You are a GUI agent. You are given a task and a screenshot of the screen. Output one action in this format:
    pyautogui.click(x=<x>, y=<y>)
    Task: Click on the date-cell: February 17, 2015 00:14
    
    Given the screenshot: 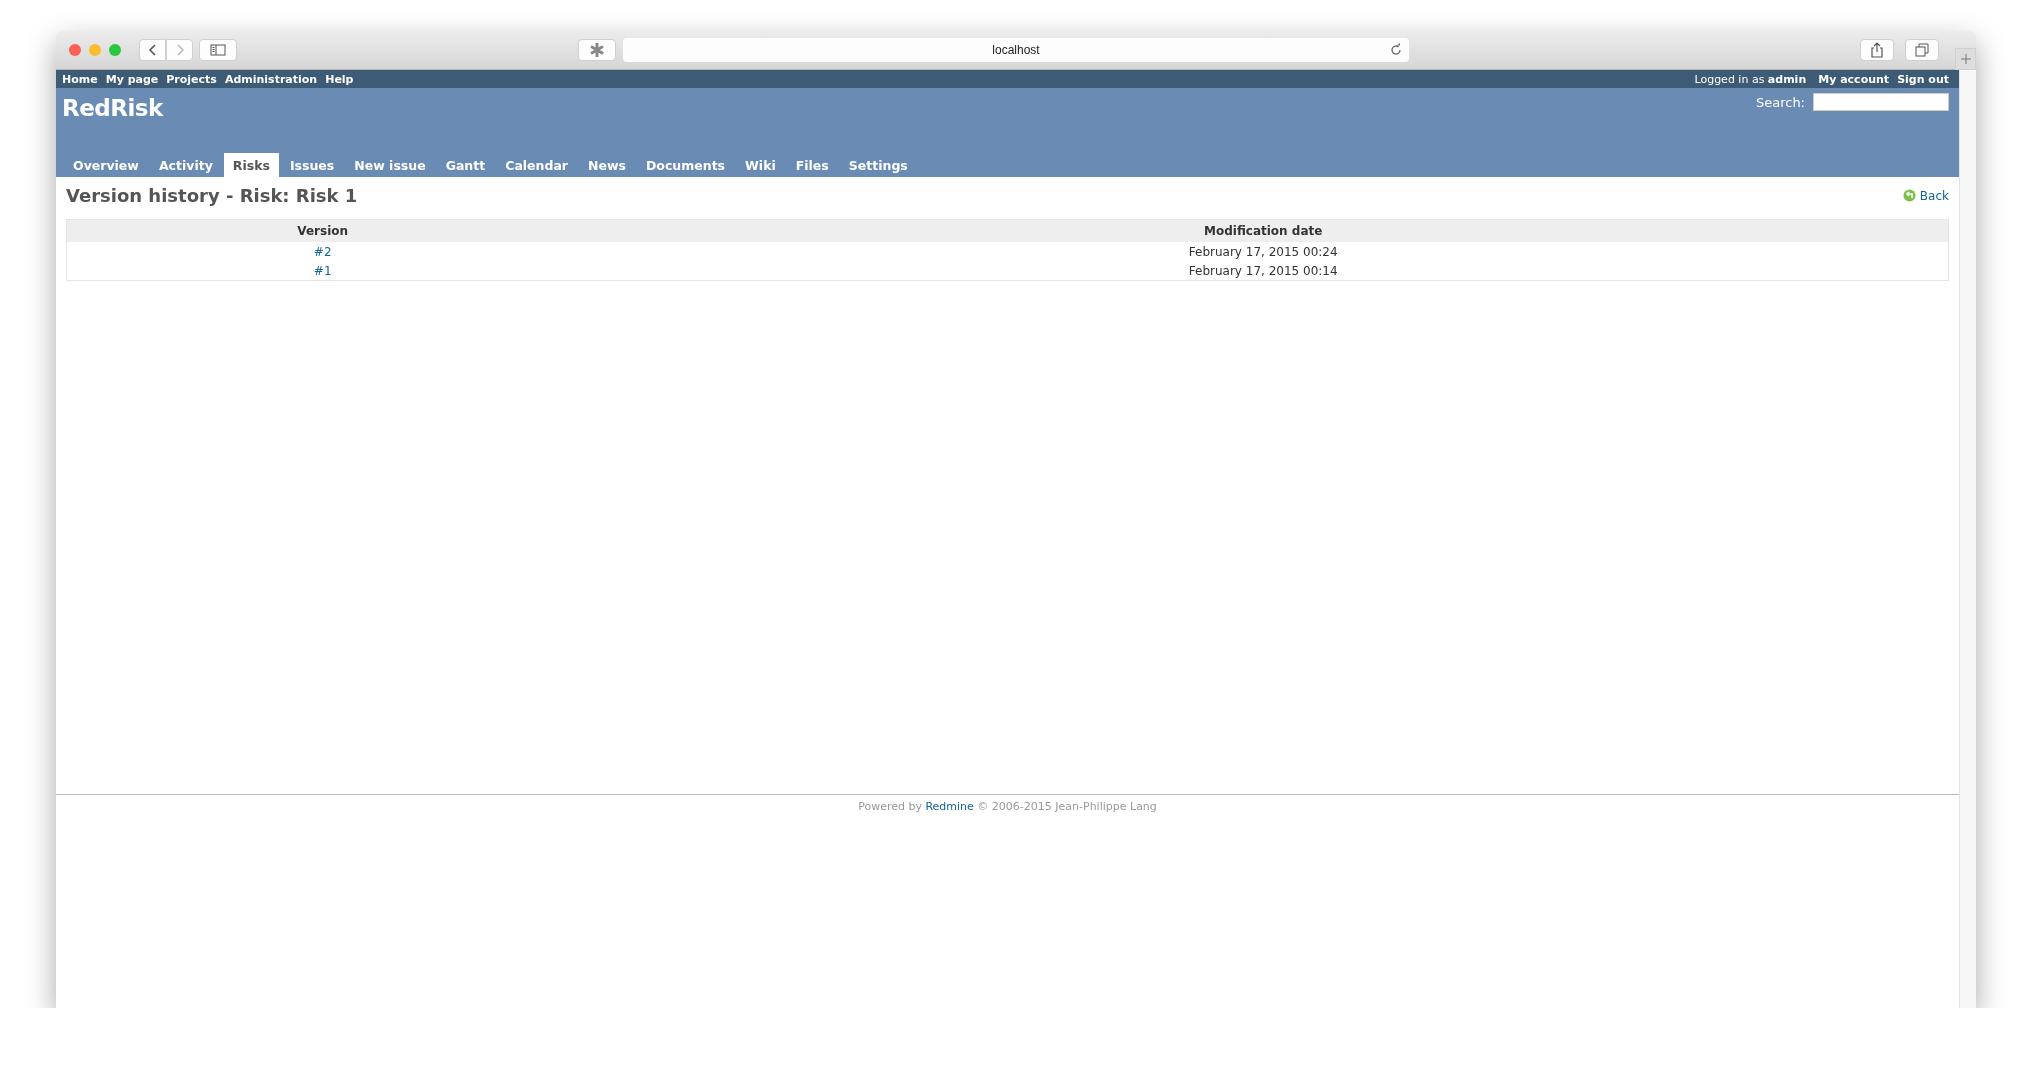 What is the action you would take?
    pyautogui.click(x=1263, y=271)
    